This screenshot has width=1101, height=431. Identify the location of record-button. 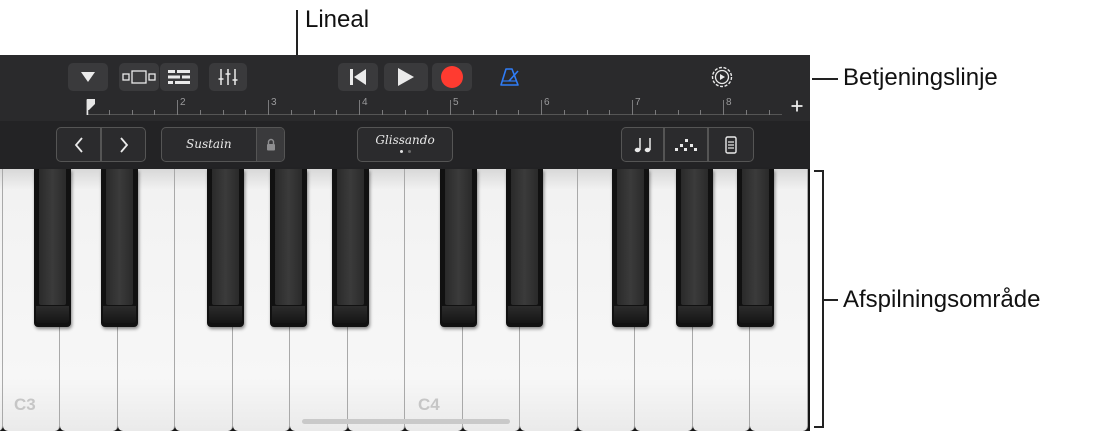
(452, 77).